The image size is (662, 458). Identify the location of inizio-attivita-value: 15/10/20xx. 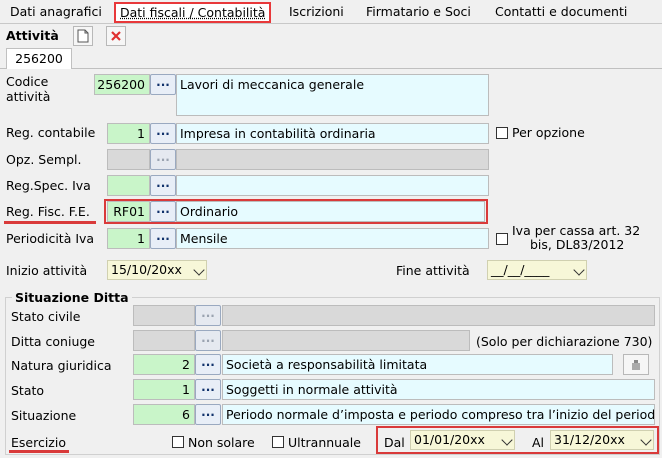
(146, 269).